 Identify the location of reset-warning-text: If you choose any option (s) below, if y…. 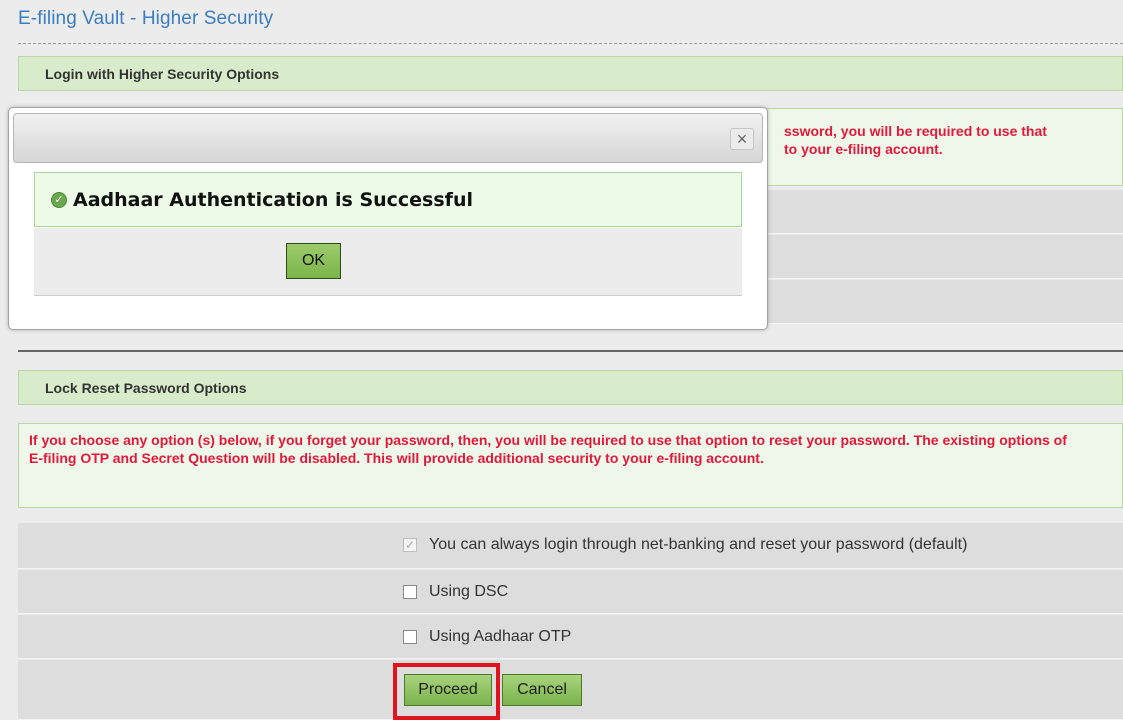
(570, 465).